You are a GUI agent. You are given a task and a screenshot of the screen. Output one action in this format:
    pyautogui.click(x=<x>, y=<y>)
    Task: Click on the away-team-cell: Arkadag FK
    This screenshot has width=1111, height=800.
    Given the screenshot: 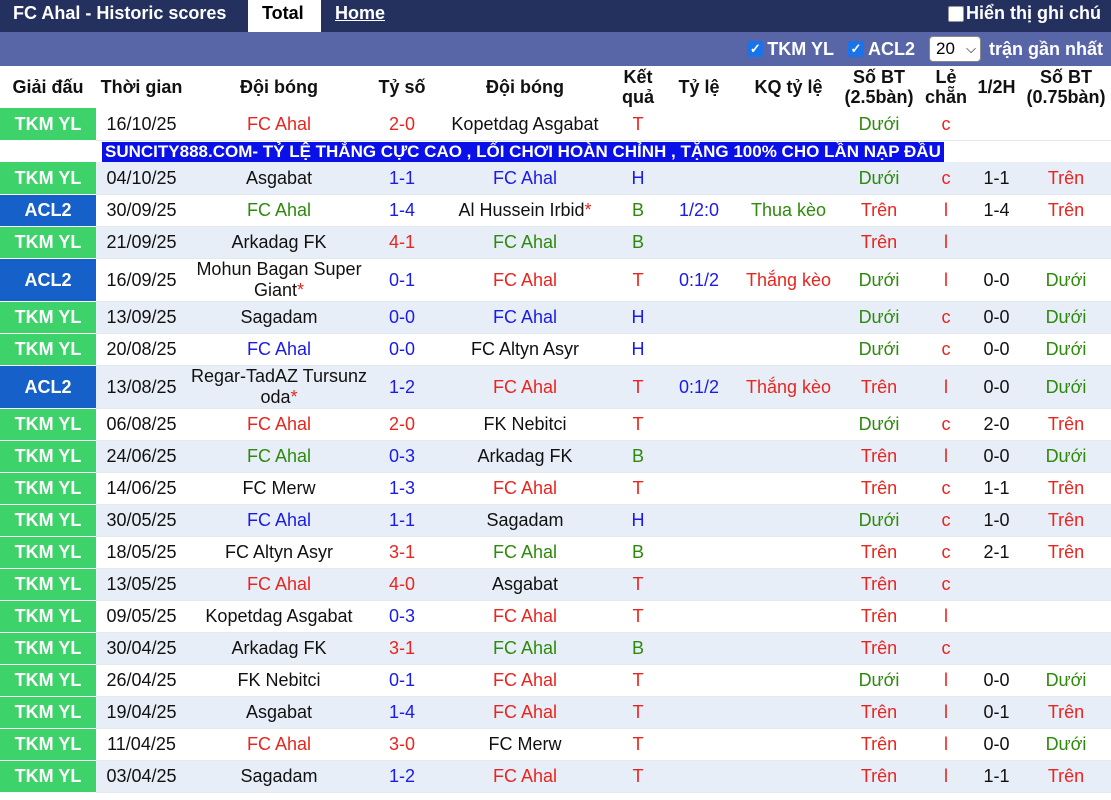 What is the action you would take?
    pyautogui.click(x=525, y=456)
    